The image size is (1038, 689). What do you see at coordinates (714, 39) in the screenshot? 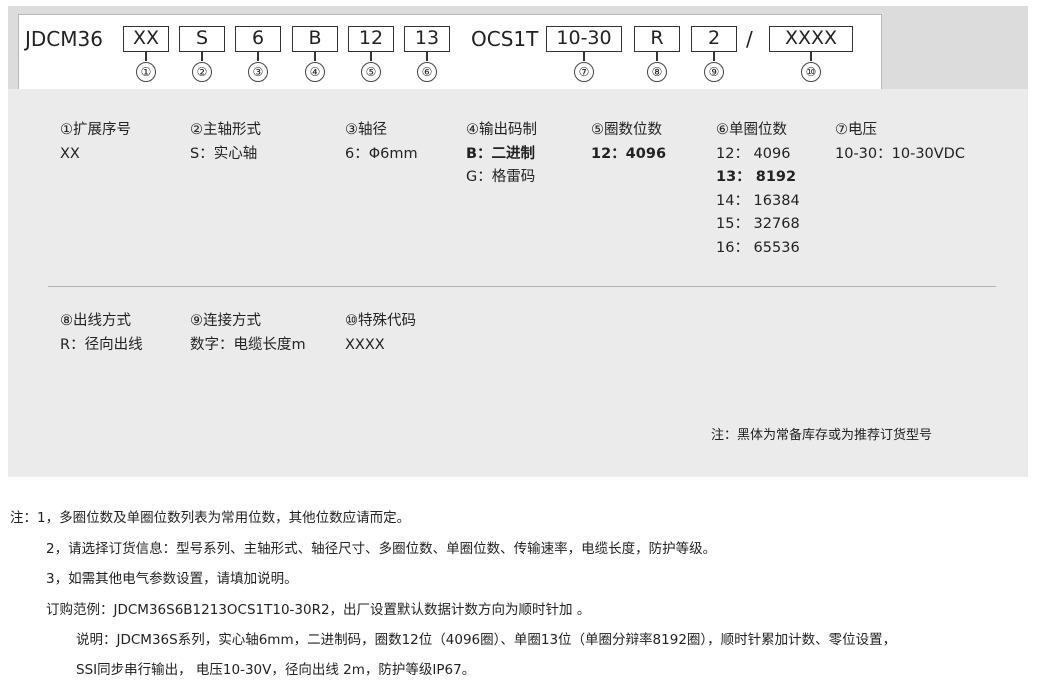
I see `code-seg-9: 2` at bounding box center [714, 39].